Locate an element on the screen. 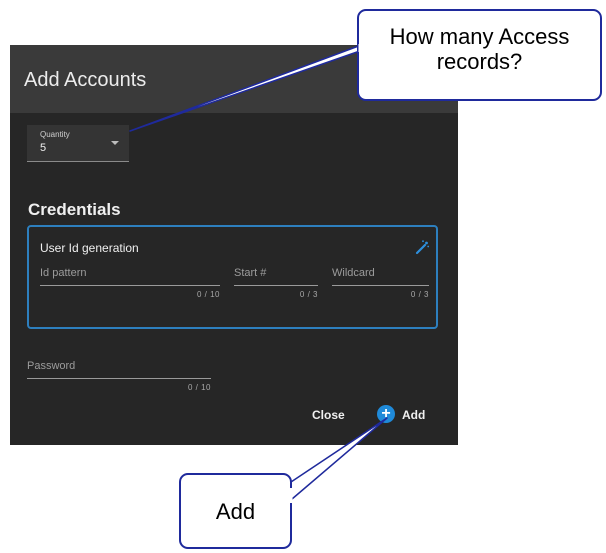 Image resolution: width=606 pixels, height=553 pixels. bottom-callout-pointer is located at coordinates (336, 461).